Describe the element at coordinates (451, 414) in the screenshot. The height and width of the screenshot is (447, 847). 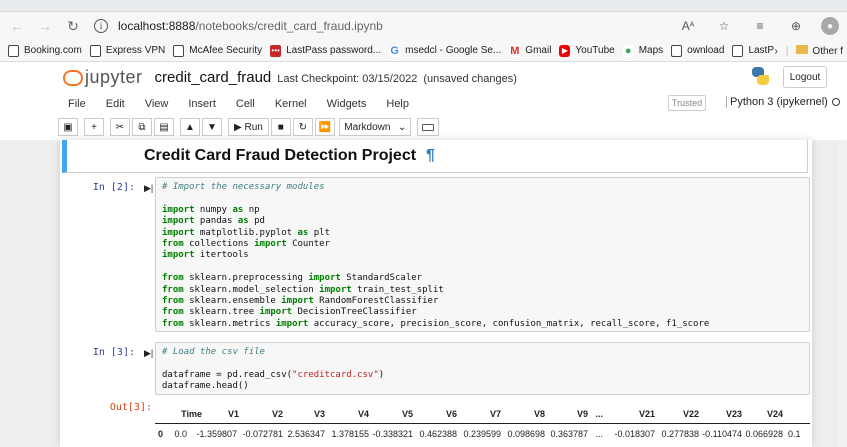
I see `column-header: V6` at that location.